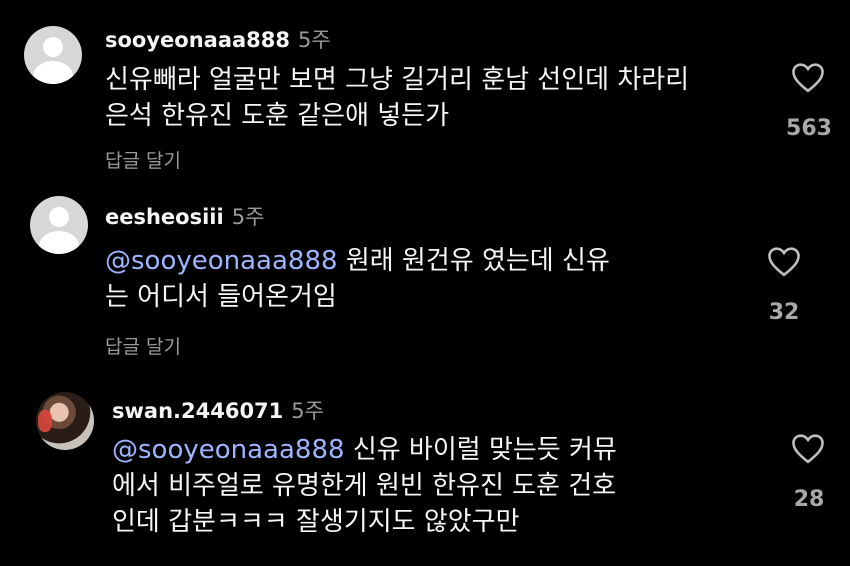  I want to click on comment-text-line: @sooyeonaaa888 신유 바이럴 맞는듯 커뮤, so click(432, 450).